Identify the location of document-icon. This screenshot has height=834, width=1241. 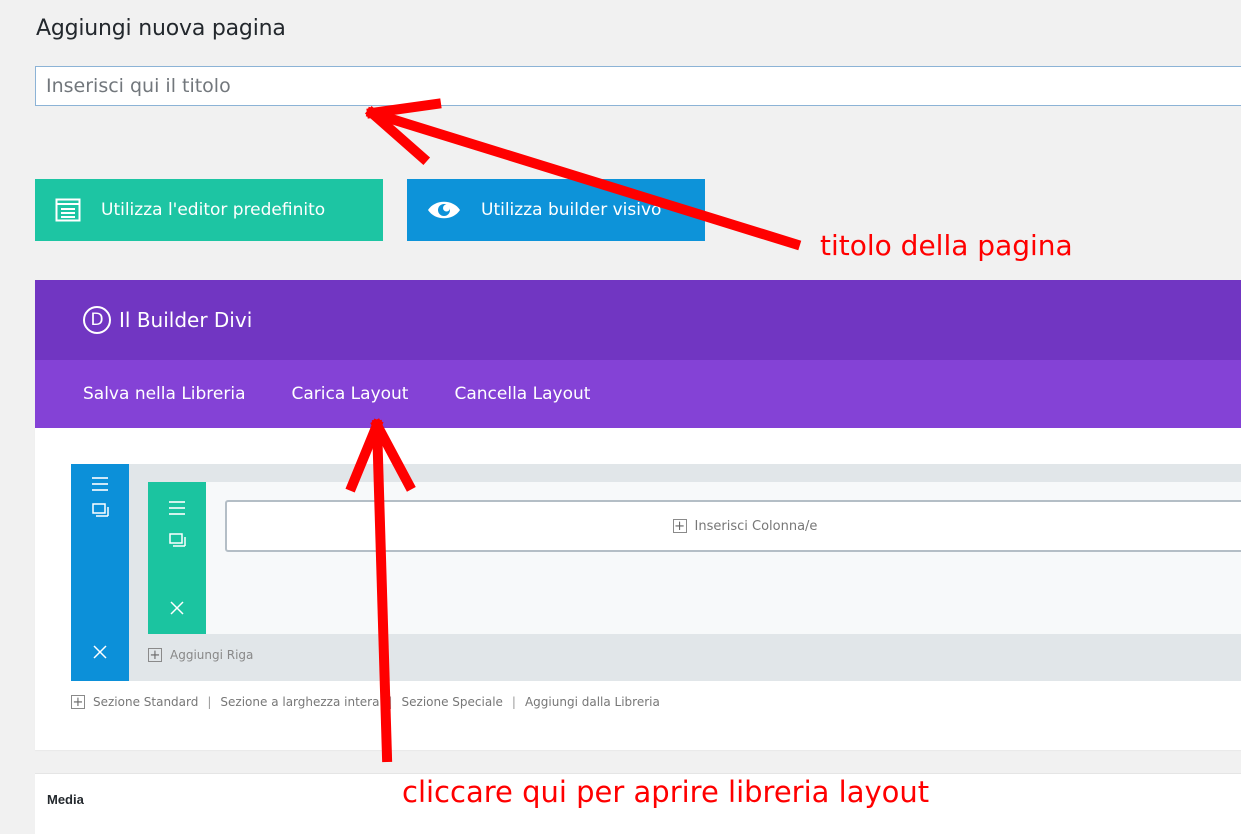
(68, 210).